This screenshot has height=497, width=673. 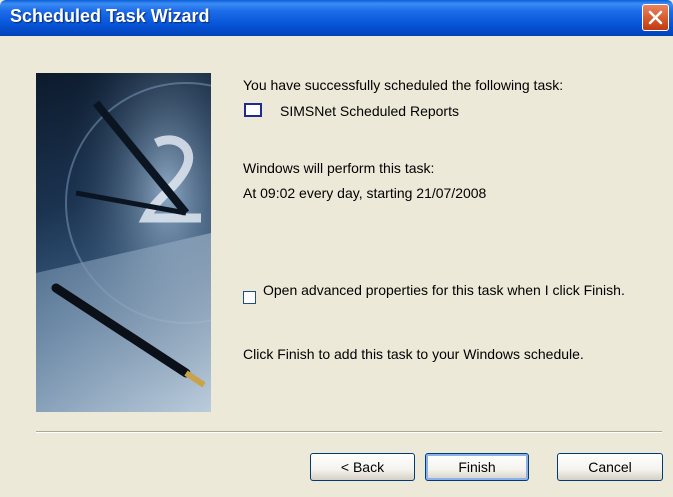 What do you see at coordinates (349, 432) in the screenshot?
I see `separator` at bounding box center [349, 432].